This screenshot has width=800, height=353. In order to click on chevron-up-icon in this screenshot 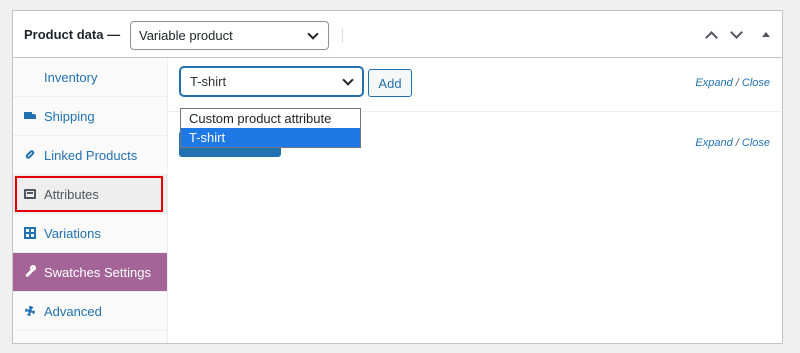, I will do `click(711, 37)`.